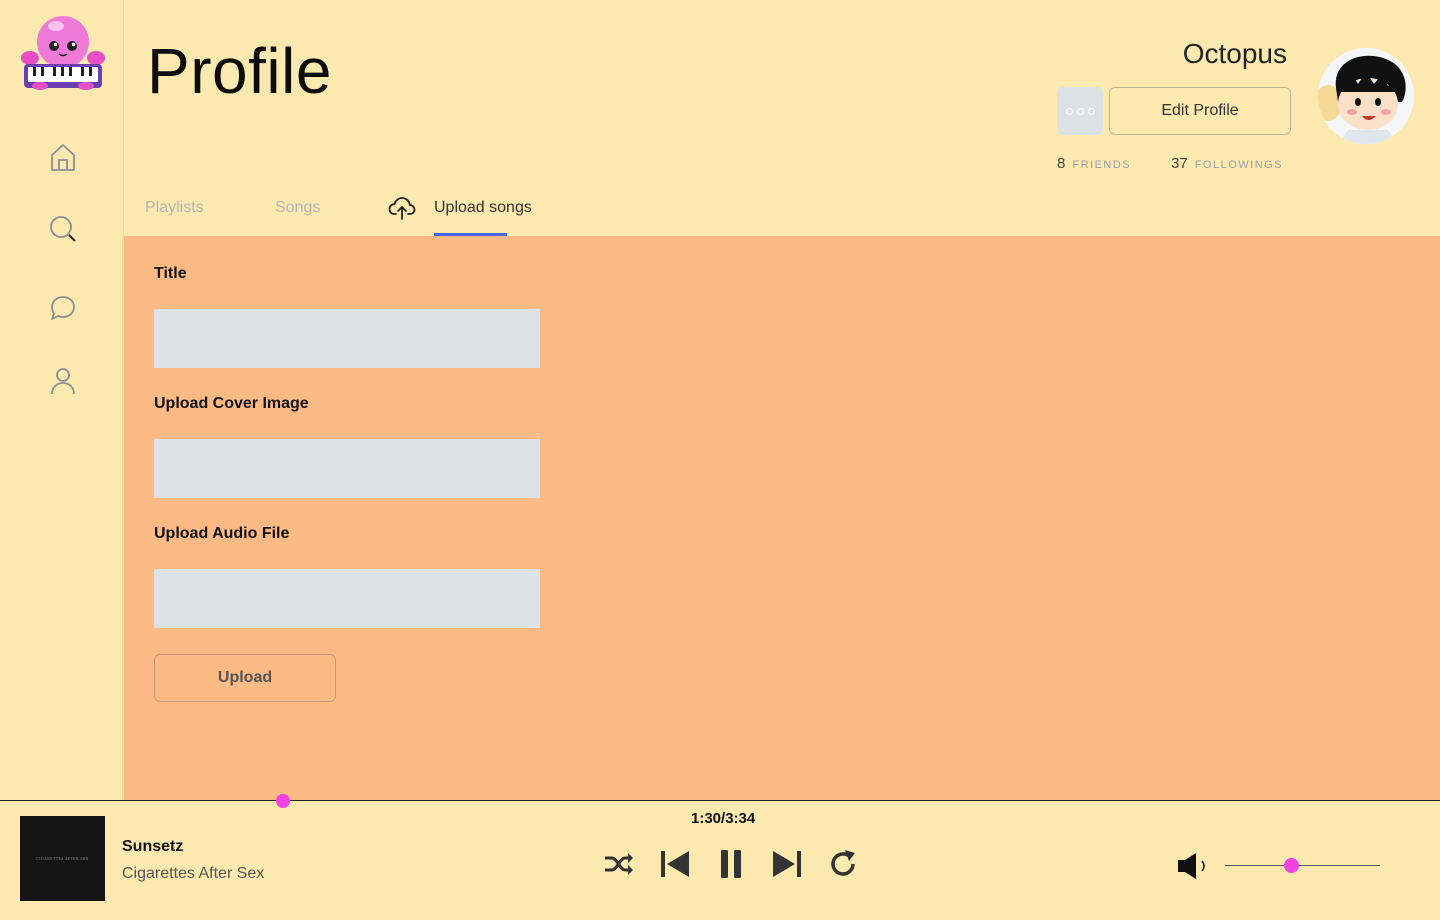  I want to click on chat-icon, so click(63, 308).